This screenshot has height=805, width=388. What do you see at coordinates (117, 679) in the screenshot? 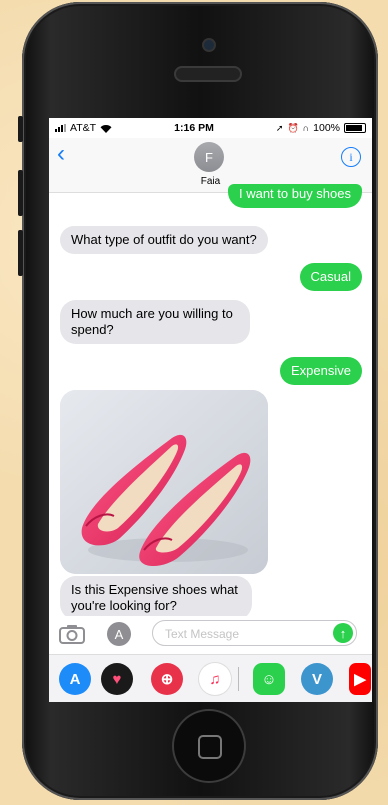
I see `heart-digital-touch-icon: ♥` at bounding box center [117, 679].